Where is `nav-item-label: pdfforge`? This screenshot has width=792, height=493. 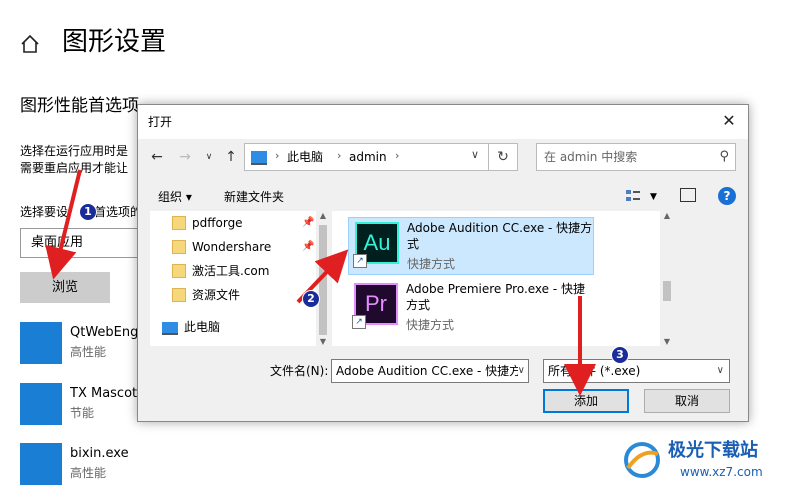
nav-item-label: pdfforge is located at coordinates (217, 223).